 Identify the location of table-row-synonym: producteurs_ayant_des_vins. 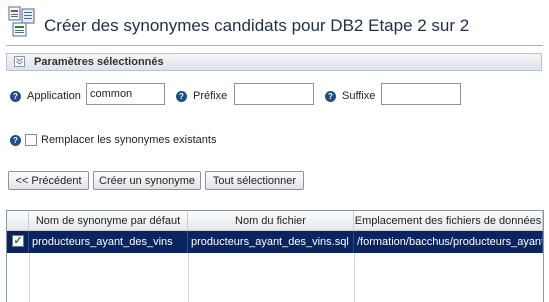
(108, 242).